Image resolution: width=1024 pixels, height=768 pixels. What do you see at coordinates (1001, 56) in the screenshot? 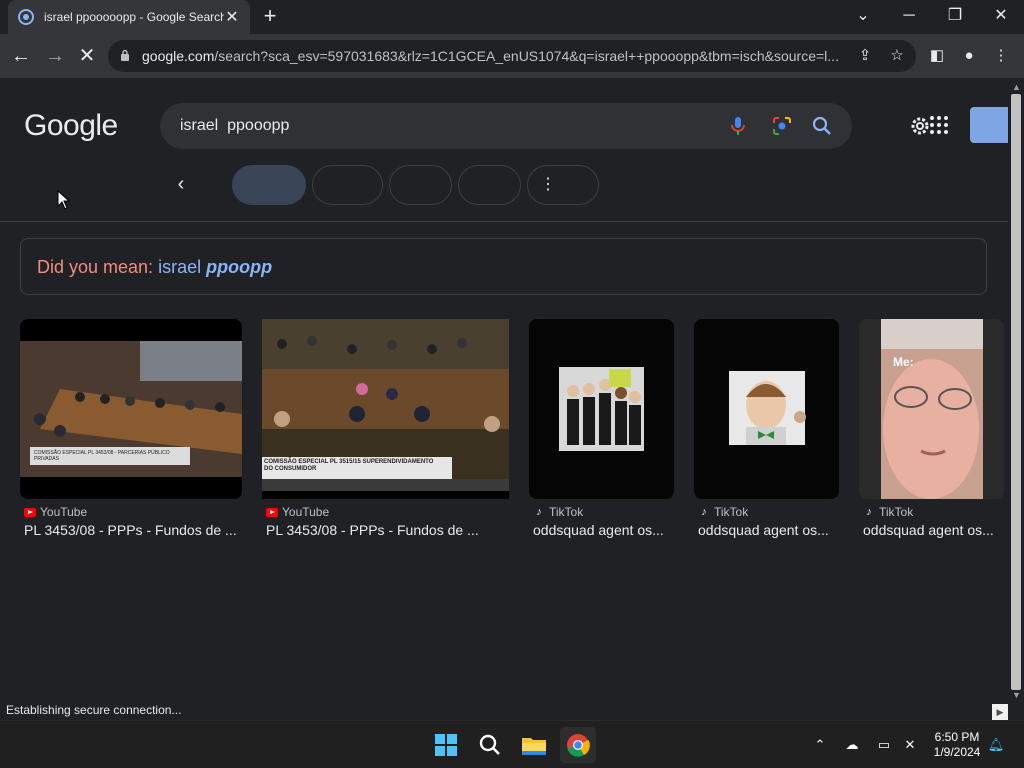
I see `browser-menu-icon: ⋮` at bounding box center [1001, 56].